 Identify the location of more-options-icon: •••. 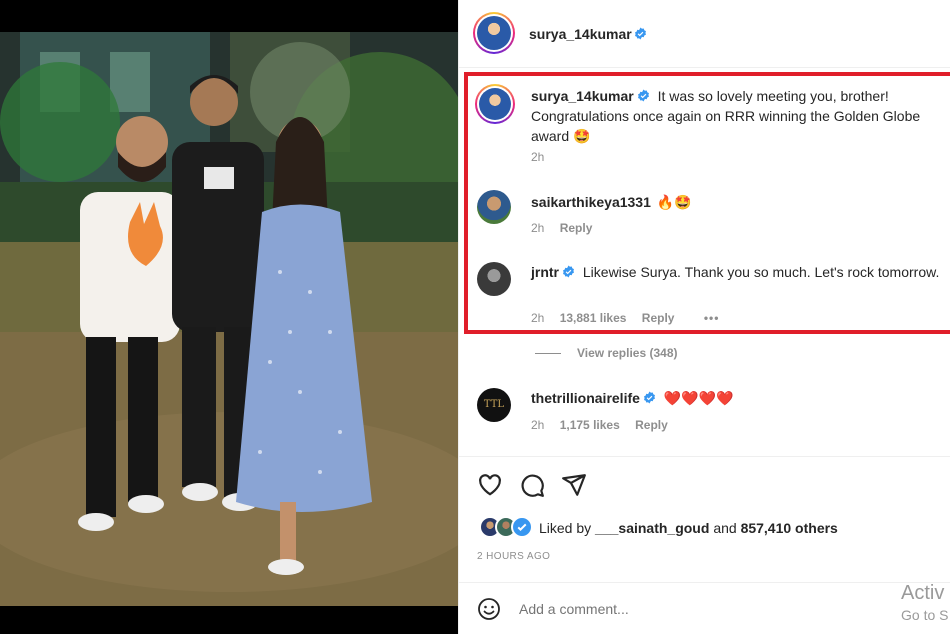
(712, 318).